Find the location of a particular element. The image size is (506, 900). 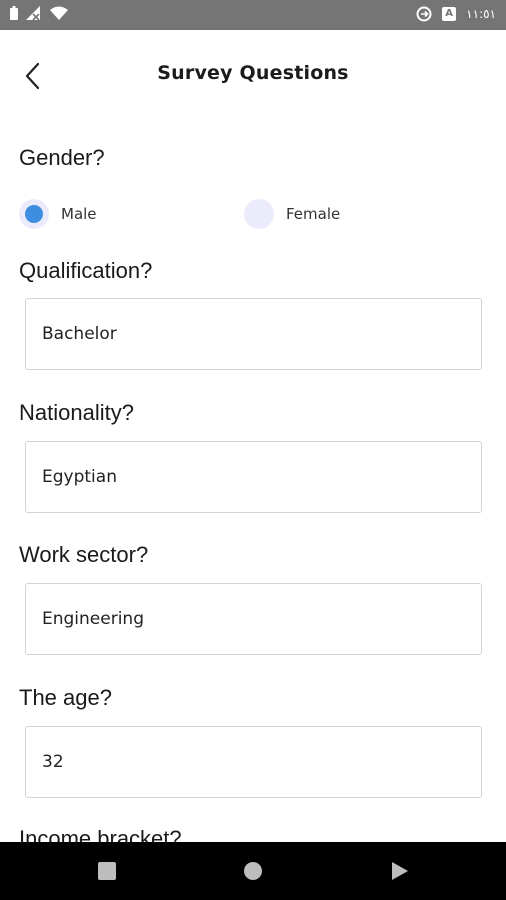

battery-icon is located at coordinates (14, 13).